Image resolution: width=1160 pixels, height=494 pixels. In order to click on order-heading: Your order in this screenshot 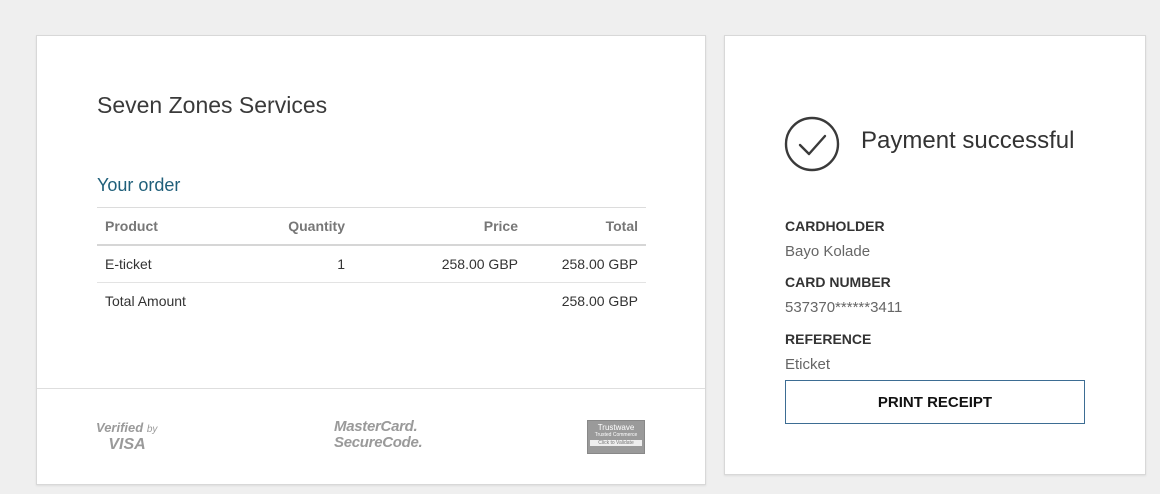, I will do `click(139, 185)`.